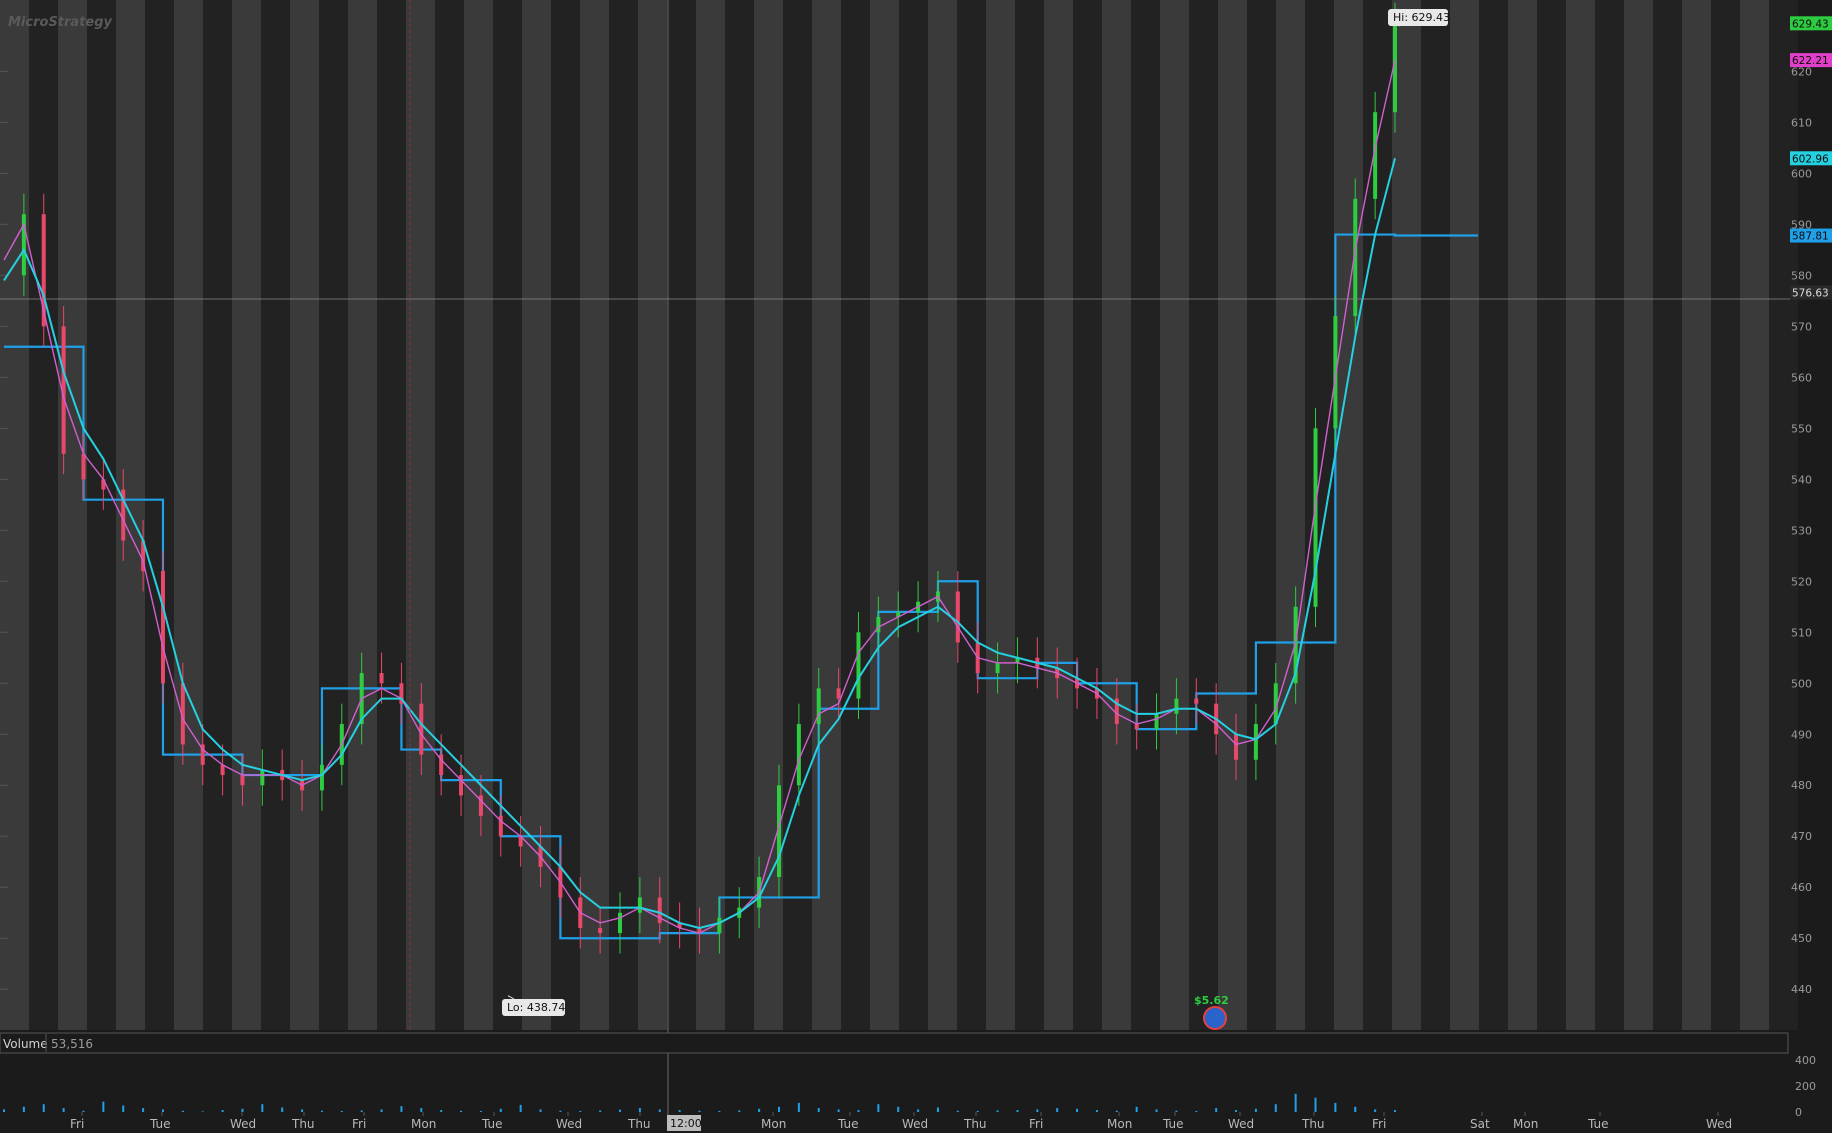 The image size is (1832, 1133). Describe the element at coordinates (1810, 61) in the screenshot. I see `price-tag-label: 622.21` at that location.